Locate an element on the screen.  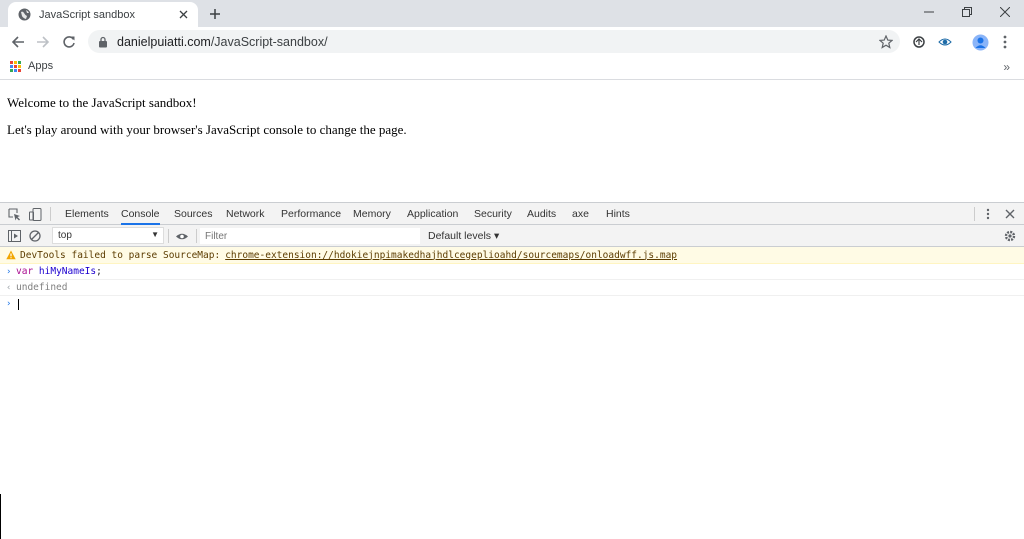
tab-sources: Sources is located at coordinates (193, 214).